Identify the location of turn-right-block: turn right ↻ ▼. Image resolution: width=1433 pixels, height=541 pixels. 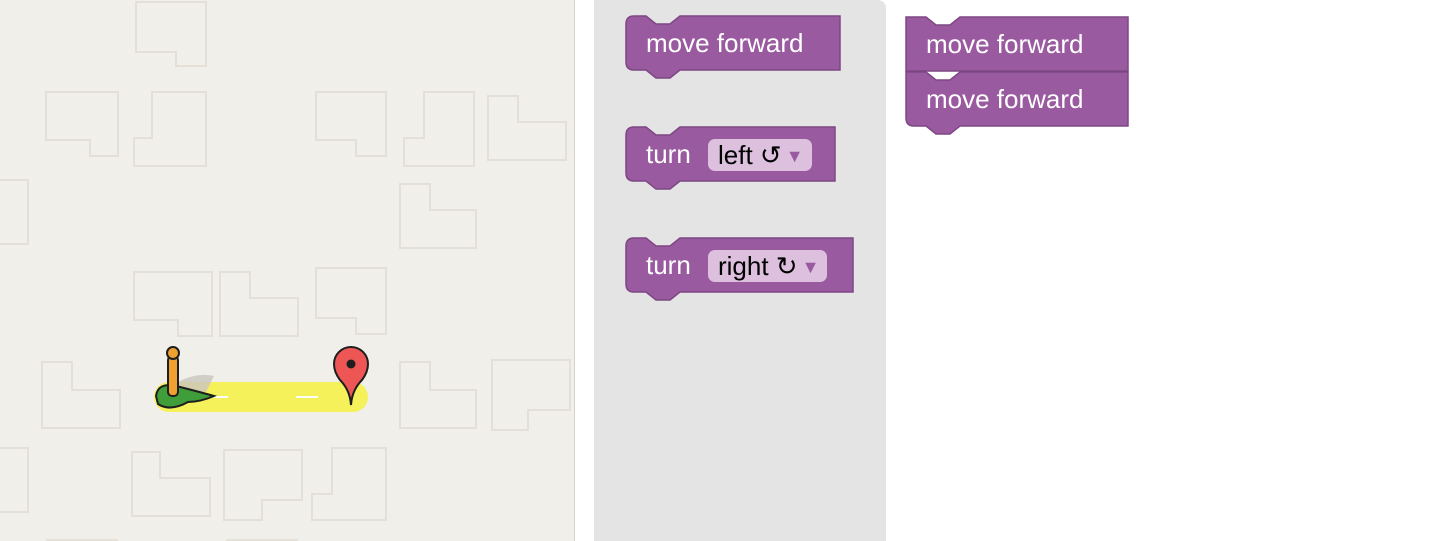
(739, 269).